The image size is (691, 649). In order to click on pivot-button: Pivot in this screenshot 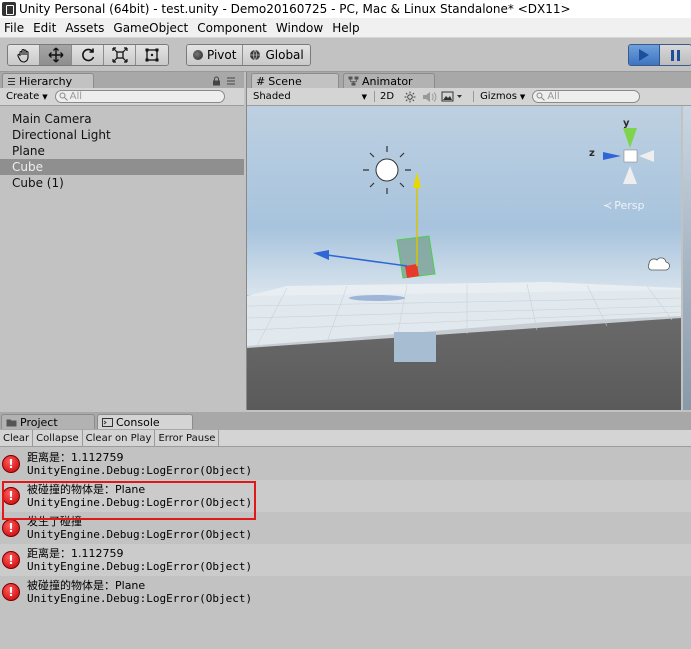, I will do `click(215, 55)`.